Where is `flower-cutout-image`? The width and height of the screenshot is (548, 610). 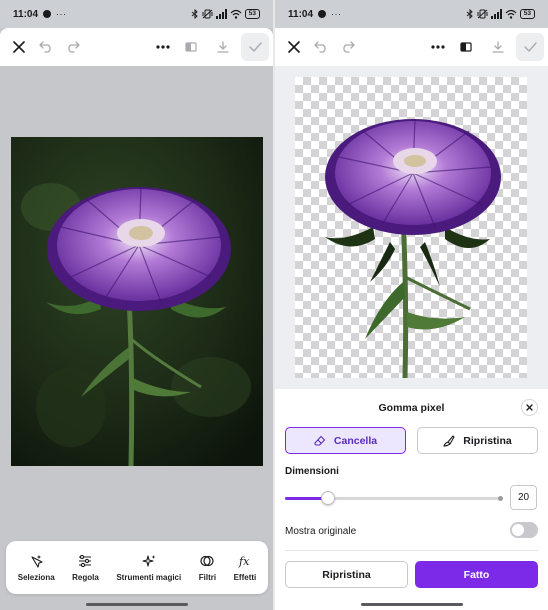 flower-cutout-image is located at coordinates (413, 248).